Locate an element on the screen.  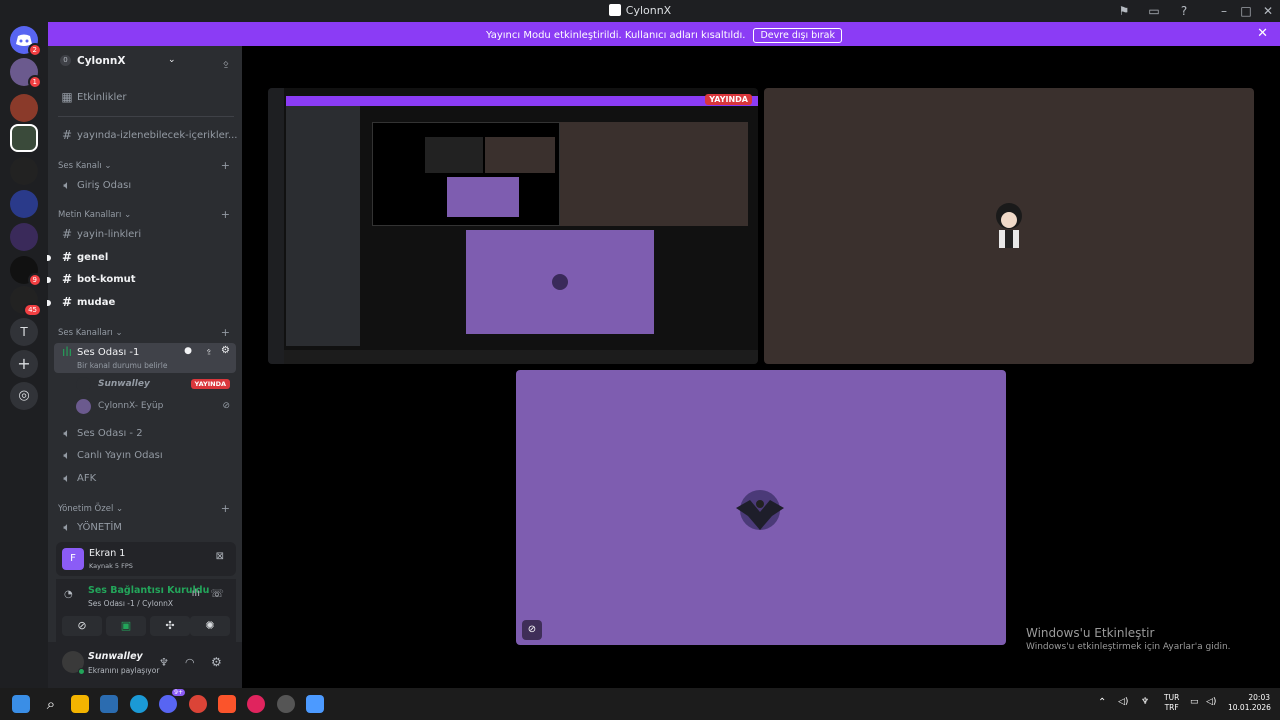
screen-share-button: ▣ is located at coordinates (126, 626).